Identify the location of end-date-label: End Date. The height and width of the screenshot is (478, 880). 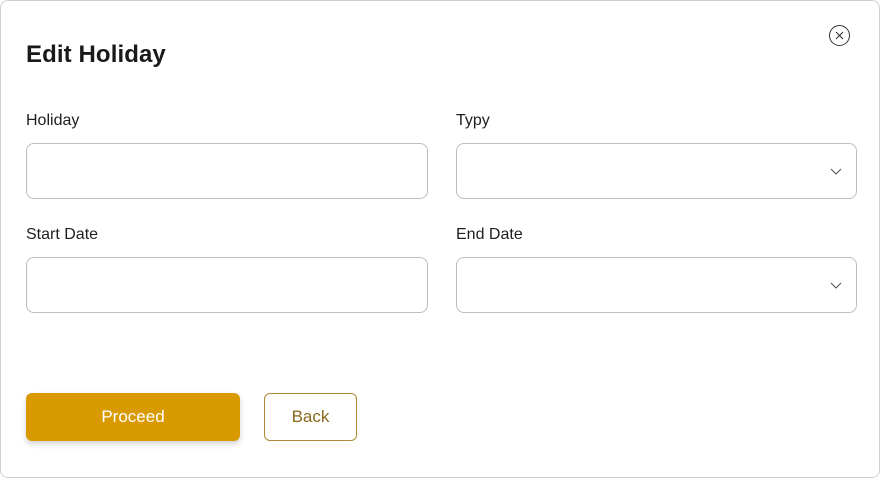
(489, 234).